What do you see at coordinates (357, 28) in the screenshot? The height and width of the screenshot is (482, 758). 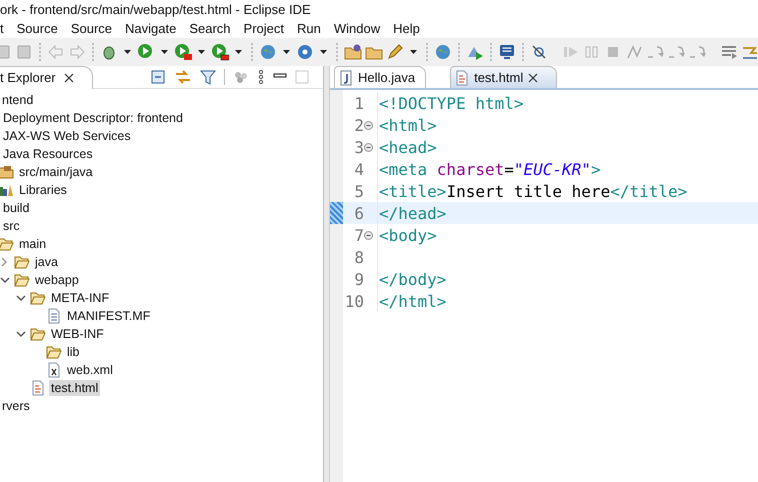 I see `menu-item: Window` at bounding box center [357, 28].